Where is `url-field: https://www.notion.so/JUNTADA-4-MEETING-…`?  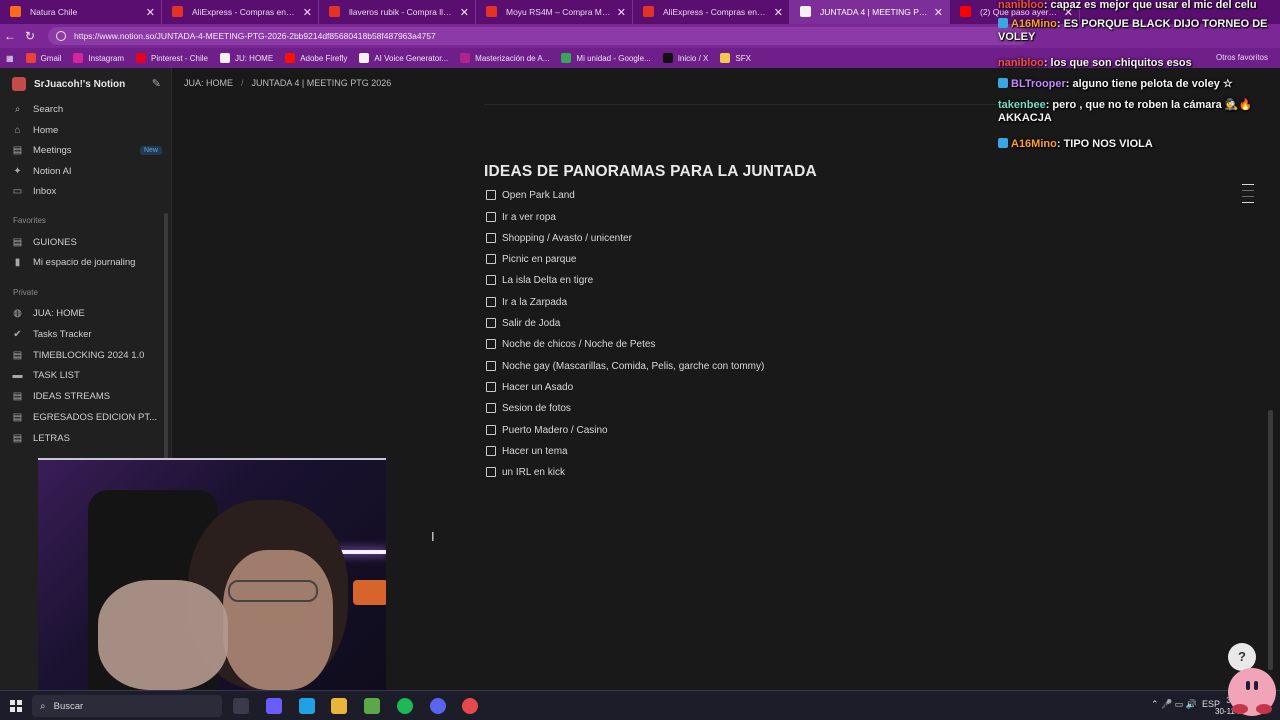
url-field: https://www.notion.so/JUNTADA-4-MEETING-… is located at coordinates (538, 36).